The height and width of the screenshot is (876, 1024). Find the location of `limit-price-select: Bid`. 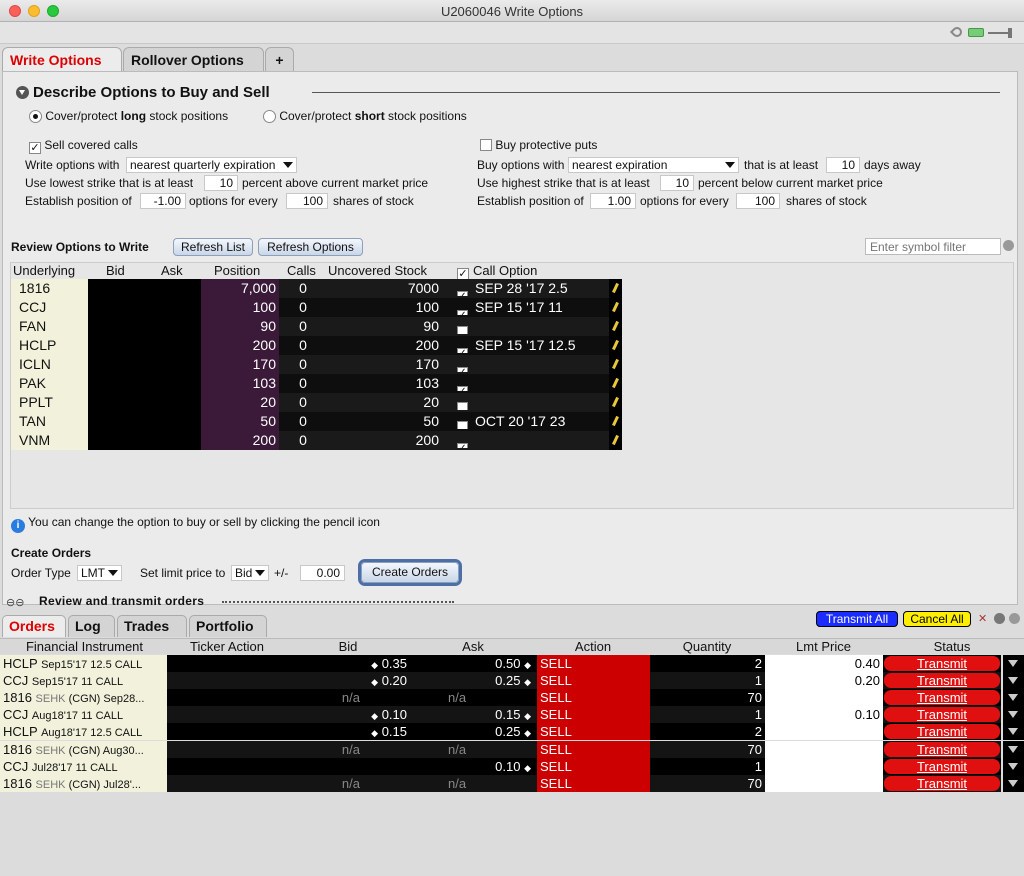

limit-price-select: Bid is located at coordinates (250, 573).